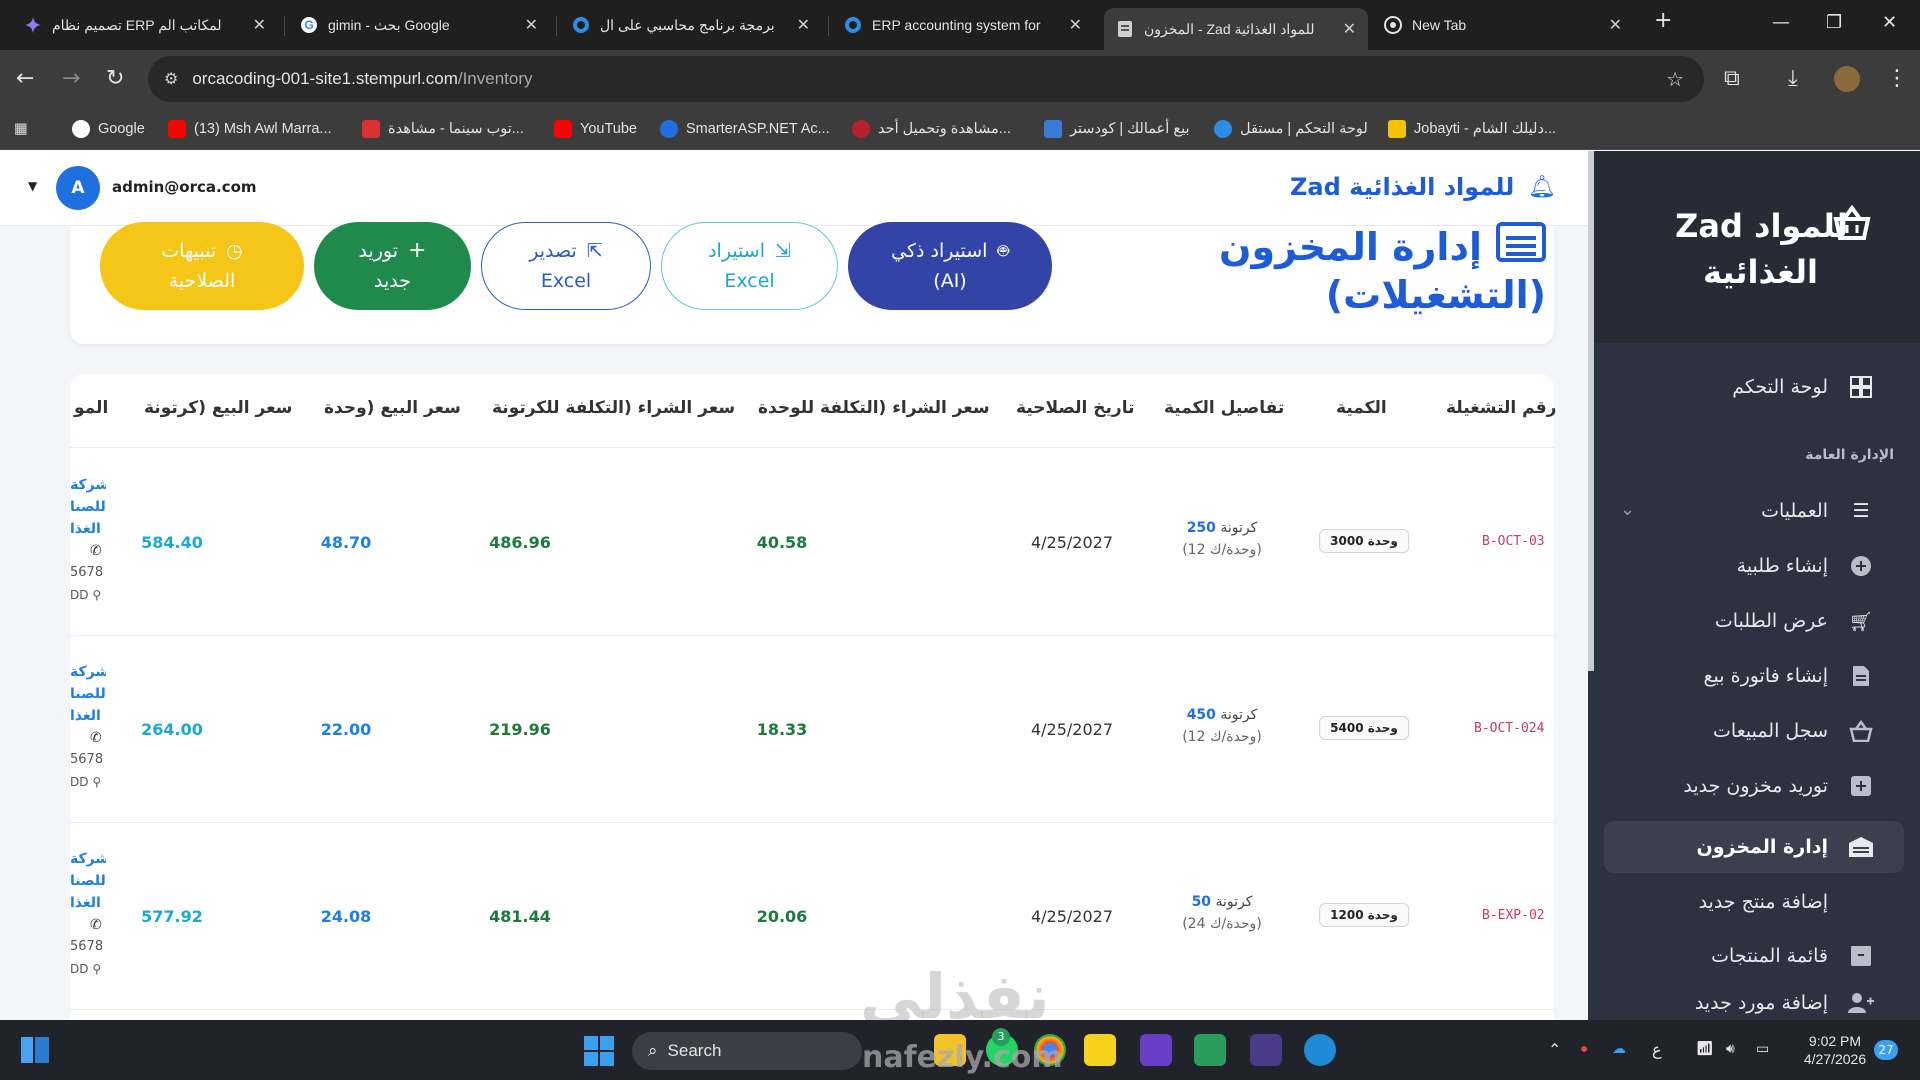 The width and height of the screenshot is (1920, 1080). What do you see at coordinates (1236, 29) in the screenshot?
I see `browser-tab-active: المخزون - Zad للمواد الغذائية ✕` at bounding box center [1236, 29].